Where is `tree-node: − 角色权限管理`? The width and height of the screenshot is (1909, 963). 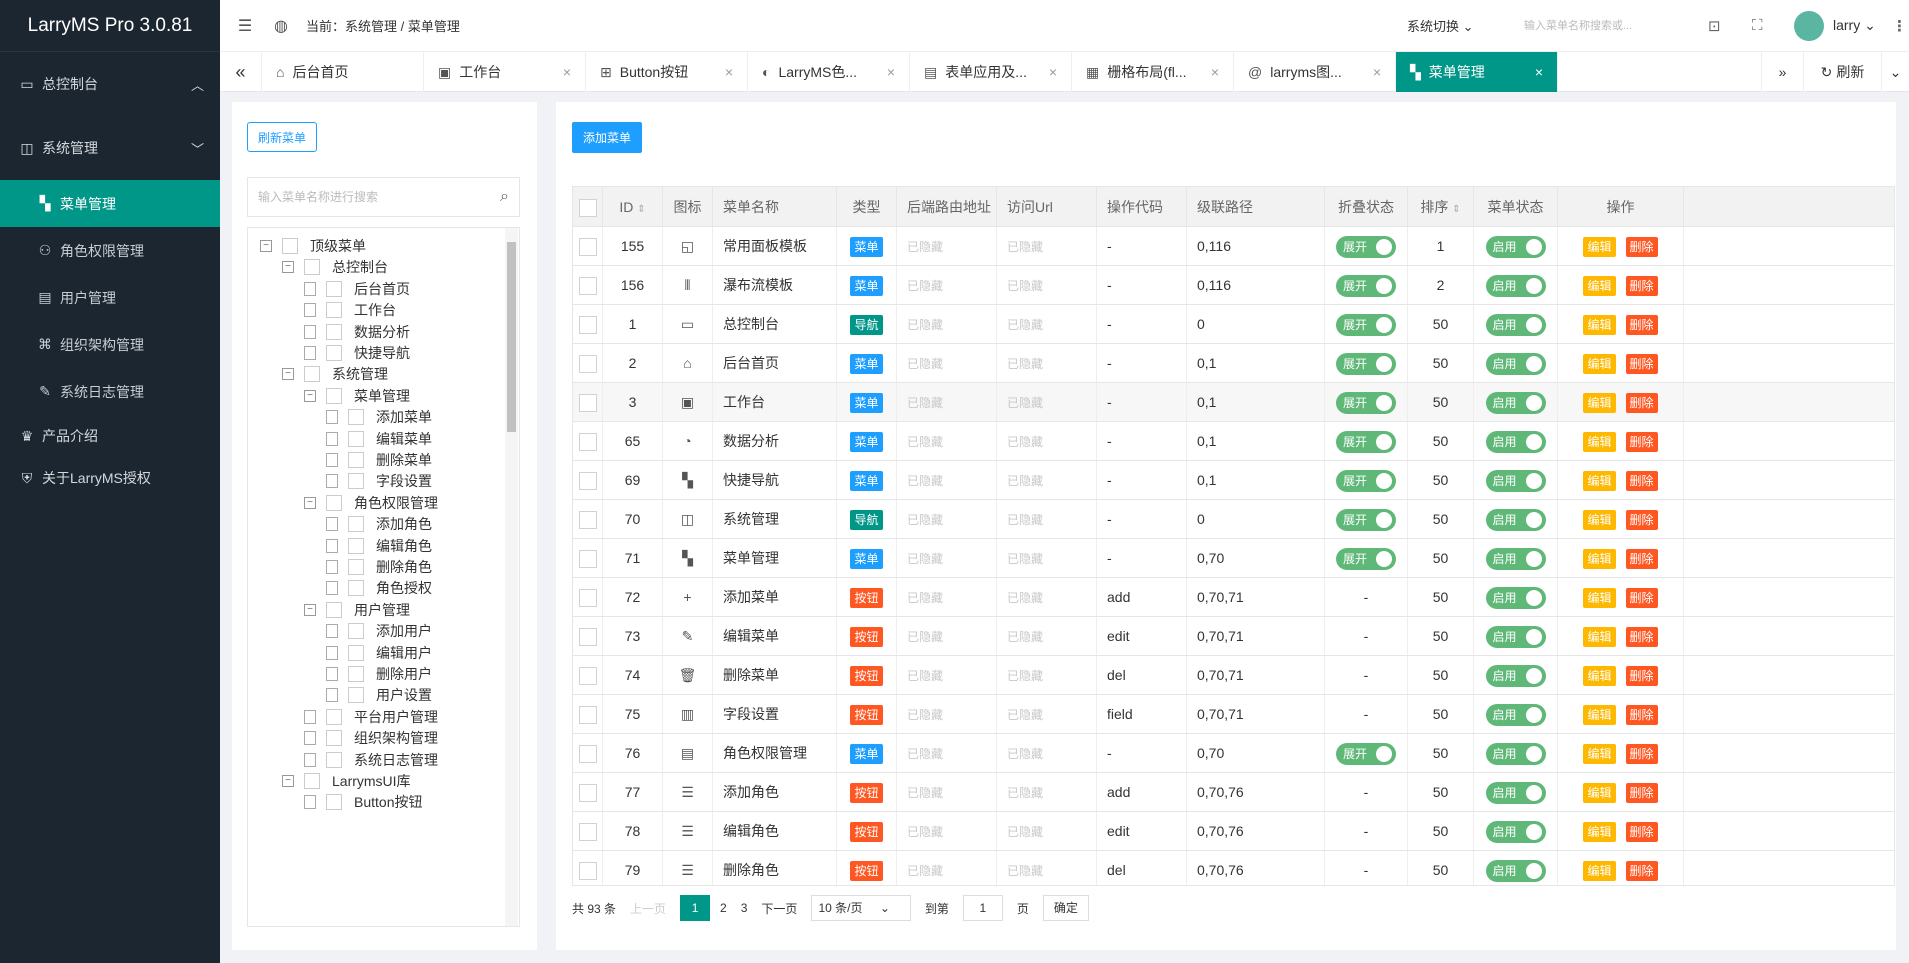 tree-node: − 角色权限管理 is located at coordinates (371, 503).